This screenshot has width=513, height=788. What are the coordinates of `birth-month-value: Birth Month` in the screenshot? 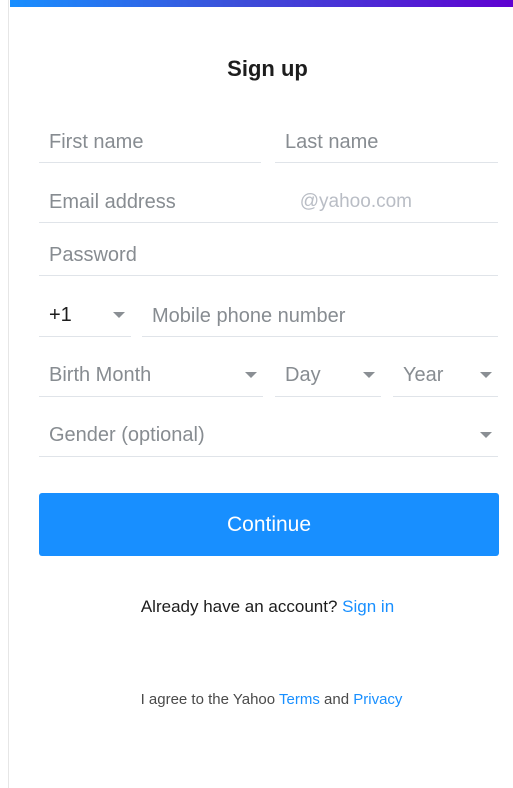 It's located at (100, 375).